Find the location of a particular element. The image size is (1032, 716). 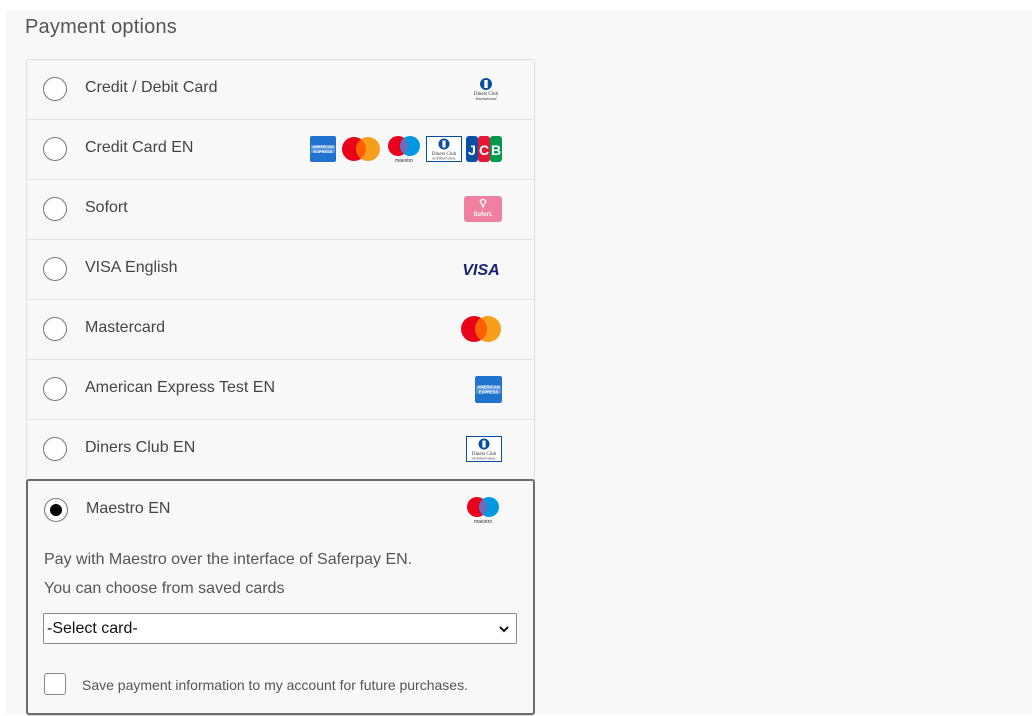

payment-option-label: Credit Card EN is located at coordinates (139, 147).